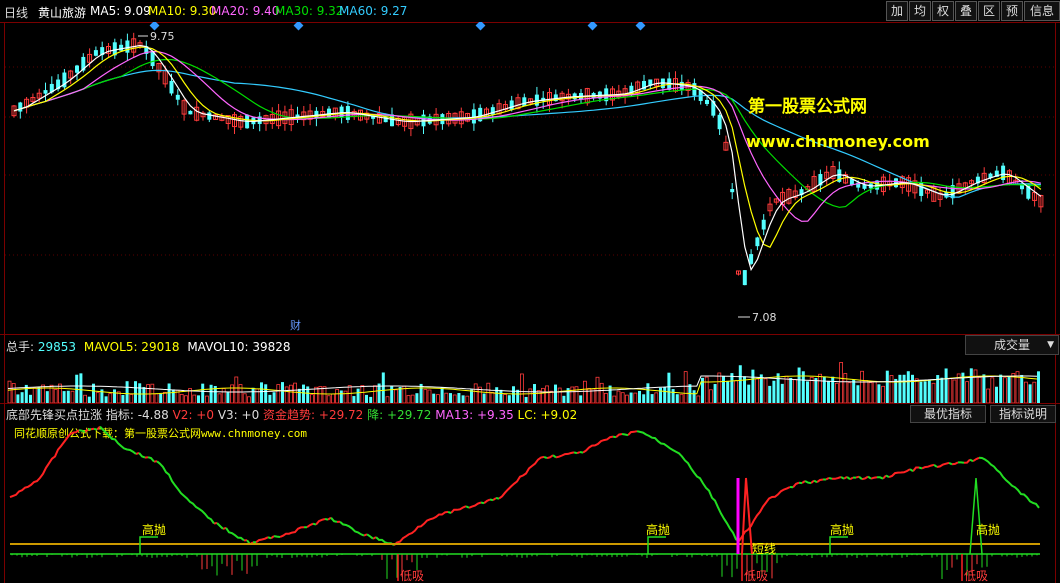 This screenshot has height=583, width=1060. What do you see at coordinates (764, 317) in the screenshot?
I see `low-price-label: 7.08` at bounding box center [764, 317].